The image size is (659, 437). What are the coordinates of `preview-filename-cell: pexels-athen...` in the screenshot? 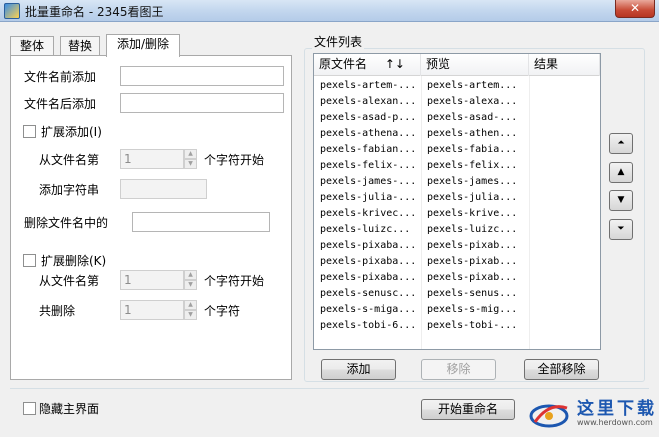 It's located at (472, 133).